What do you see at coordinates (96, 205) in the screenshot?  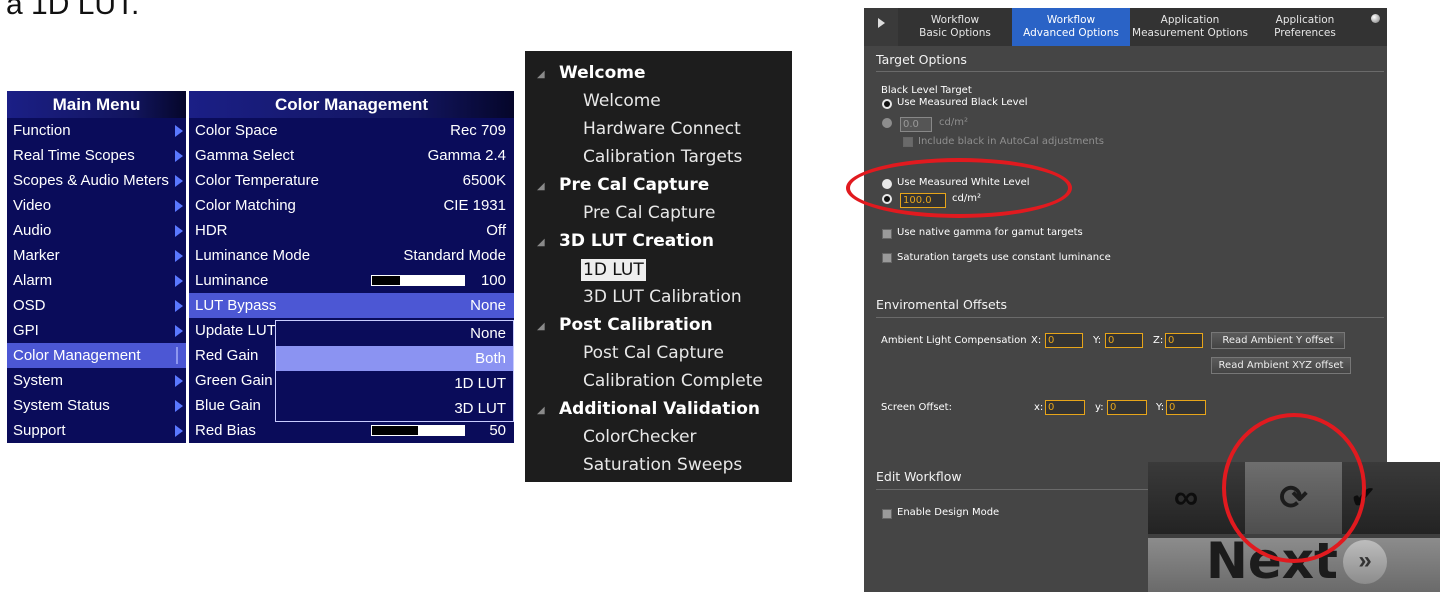 I see `main-menu-item: Video` at bounding box center [96, 205].